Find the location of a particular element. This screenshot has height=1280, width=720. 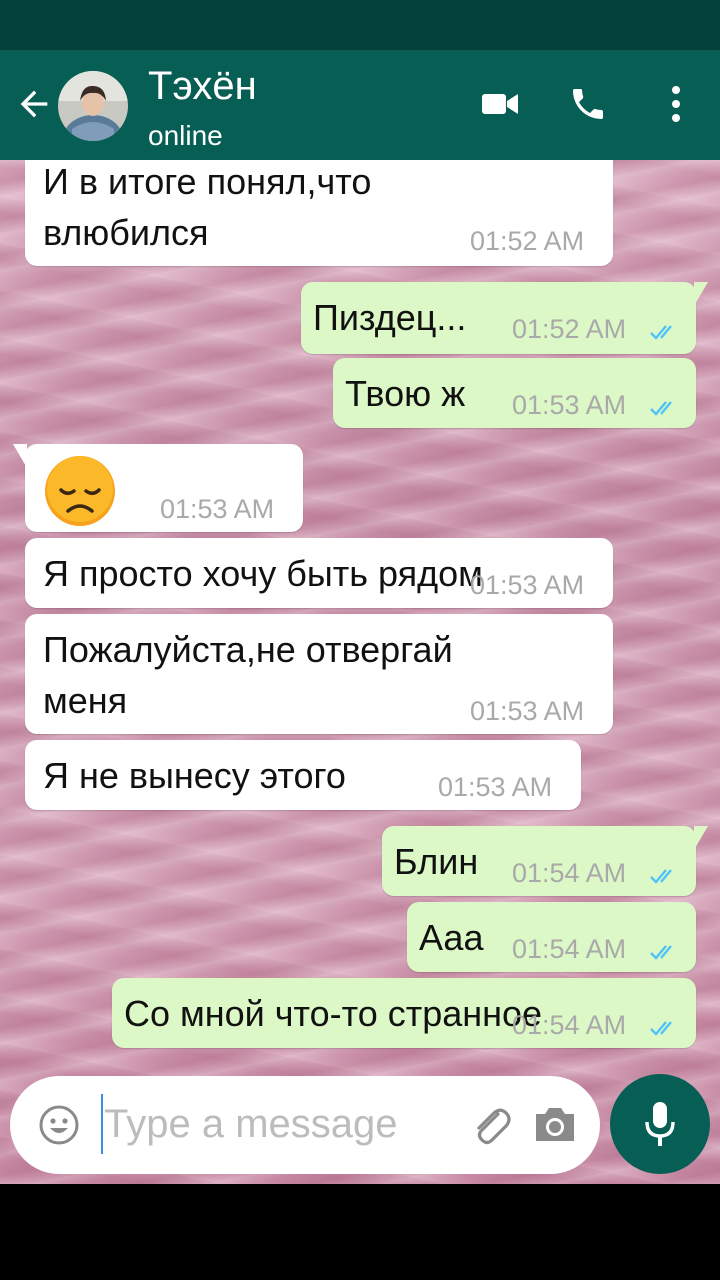

message-composer is located at coordinates (305, 1125).